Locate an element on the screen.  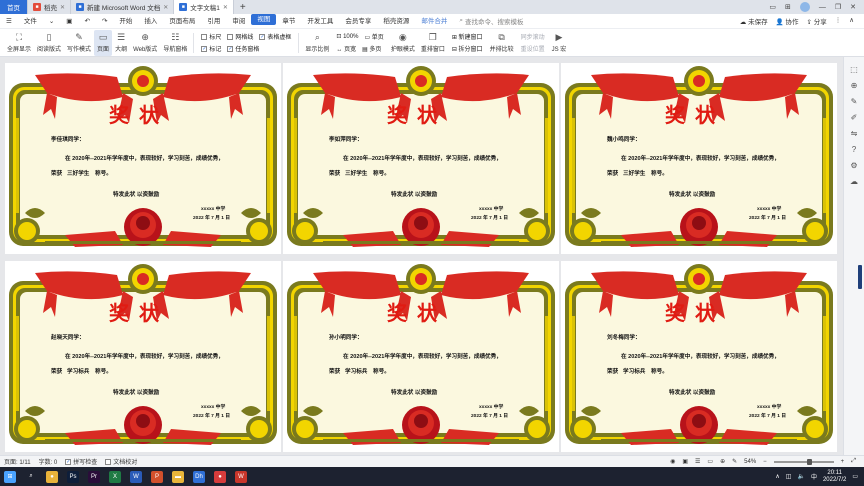
input-language: 中 is located at coordinates (814, 476).